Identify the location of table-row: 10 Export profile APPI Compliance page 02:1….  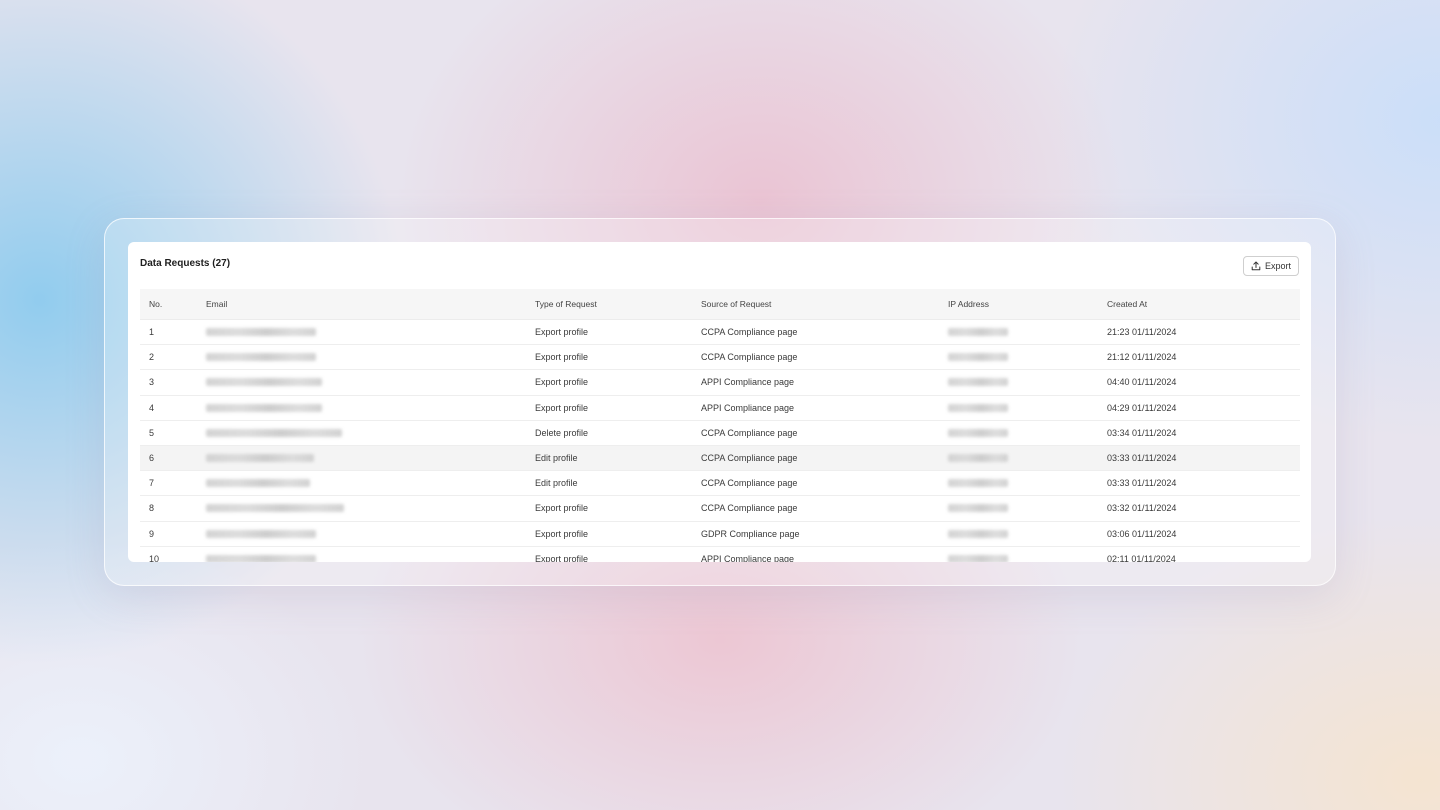
(720, 554).